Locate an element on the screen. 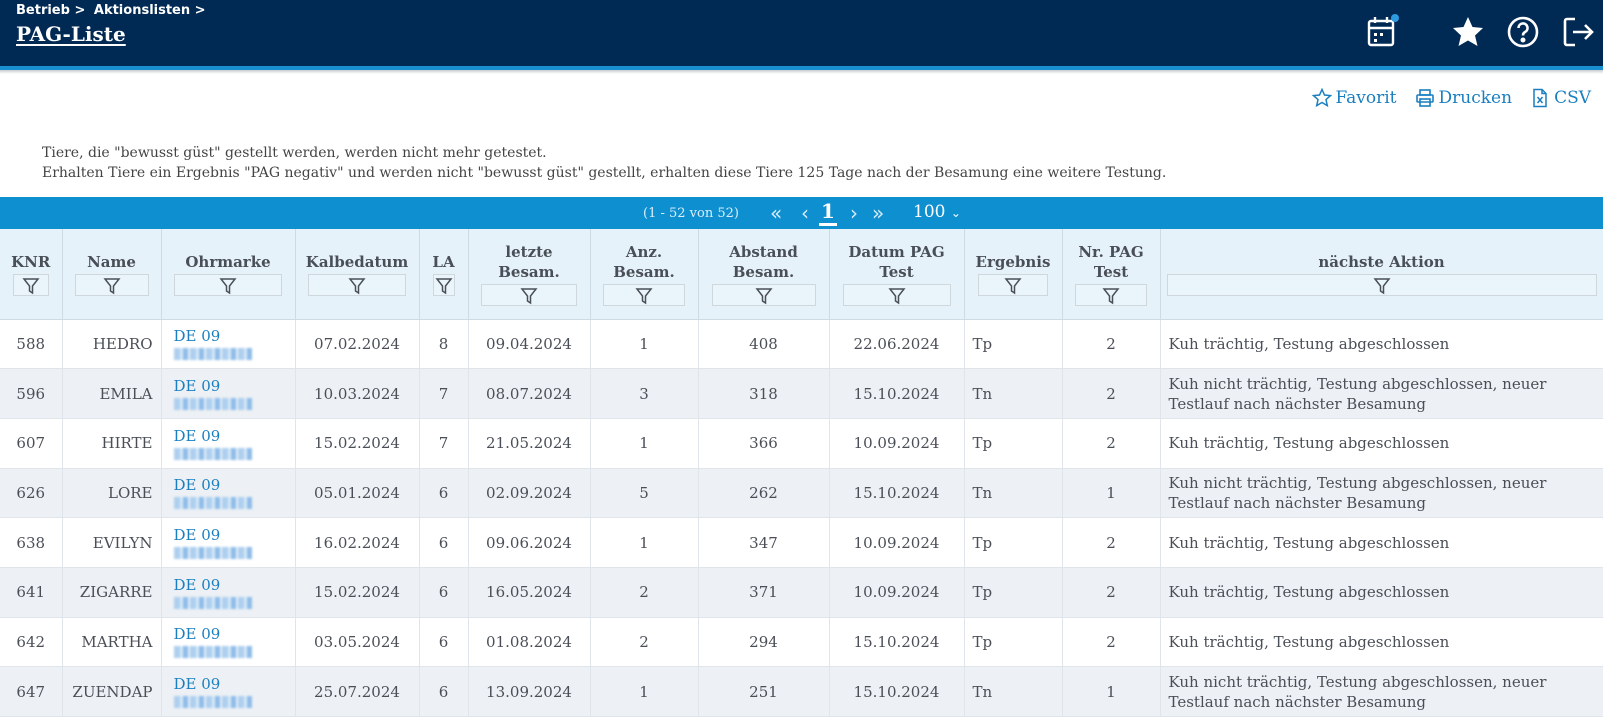  cell-anz: 1 is located at coordinates (644, 691).